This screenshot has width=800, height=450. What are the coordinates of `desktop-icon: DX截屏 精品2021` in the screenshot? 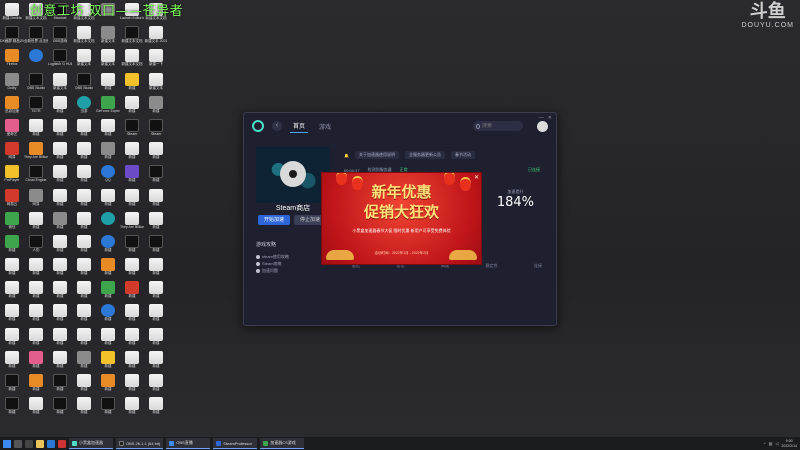 It's located at (12, 36).